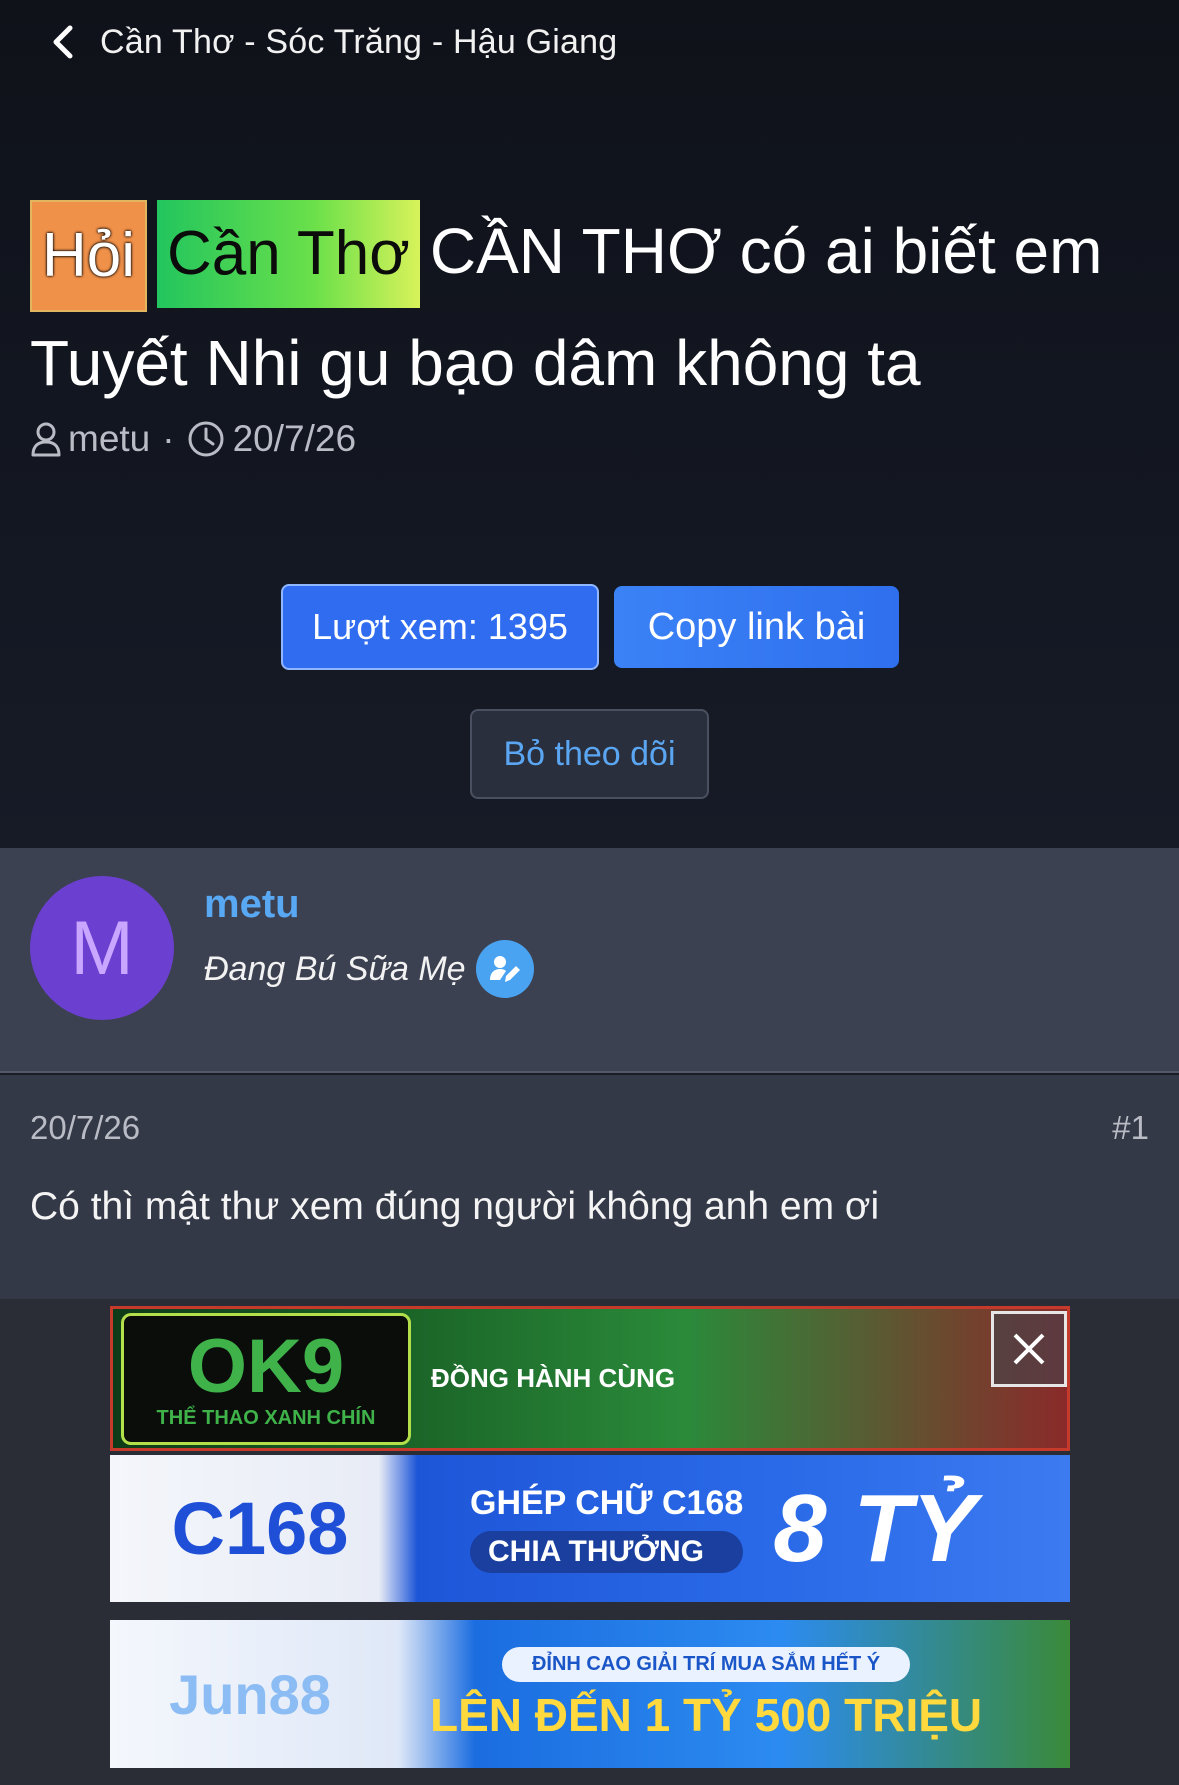 The height and width of the screenshot is (1785, 1179). I want to click on breadcrumb: Cần Thơ - Sóc Trăng - Hậu Giang, so click(358, 42).